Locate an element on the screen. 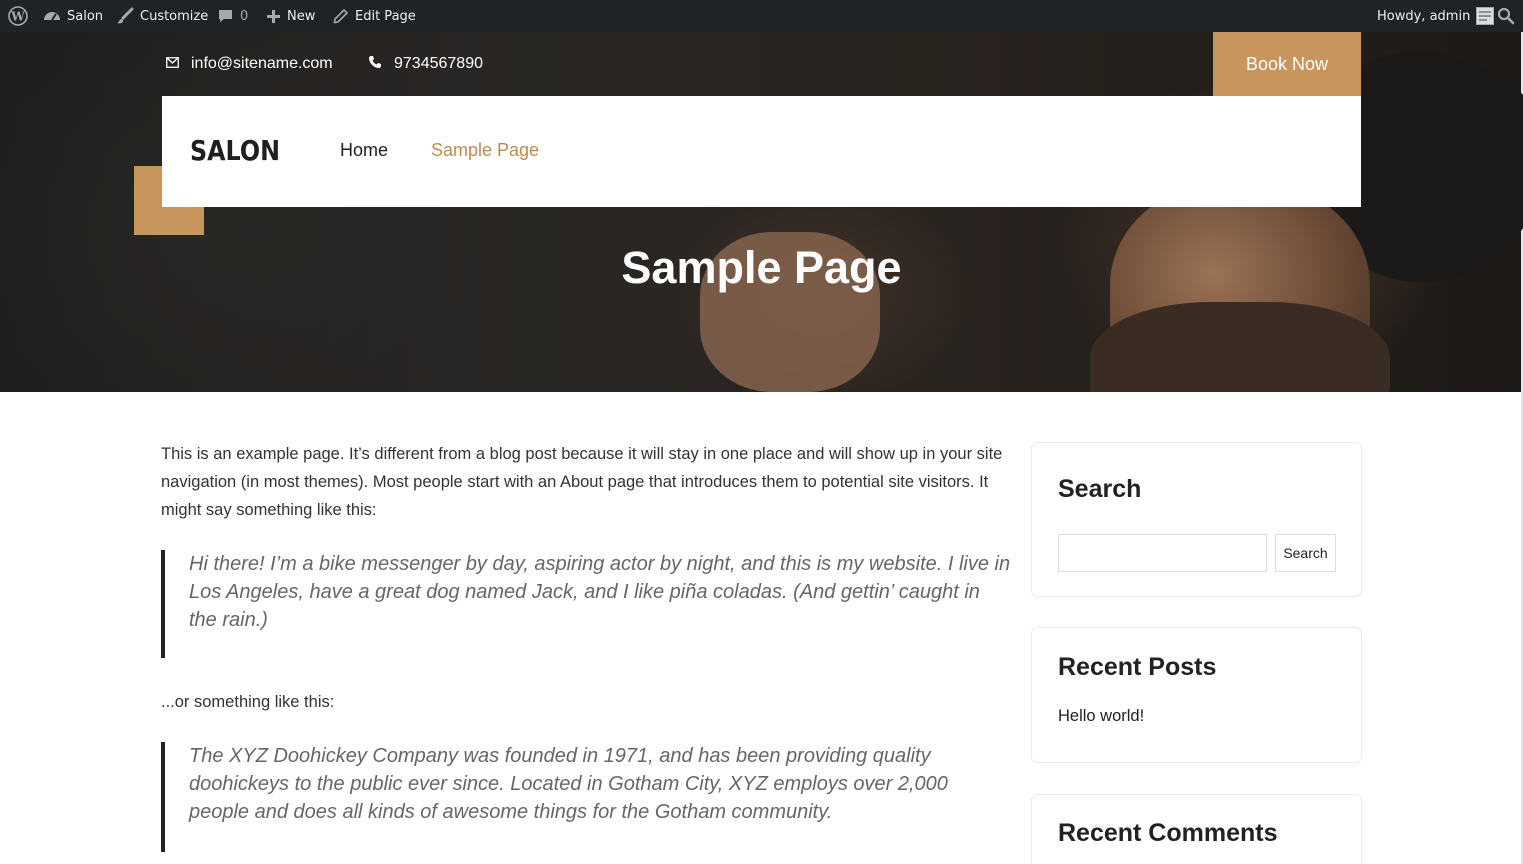 This screenshot has height=864, width=1523. admin-site-name: Salon is located at coordinates (85, 16).